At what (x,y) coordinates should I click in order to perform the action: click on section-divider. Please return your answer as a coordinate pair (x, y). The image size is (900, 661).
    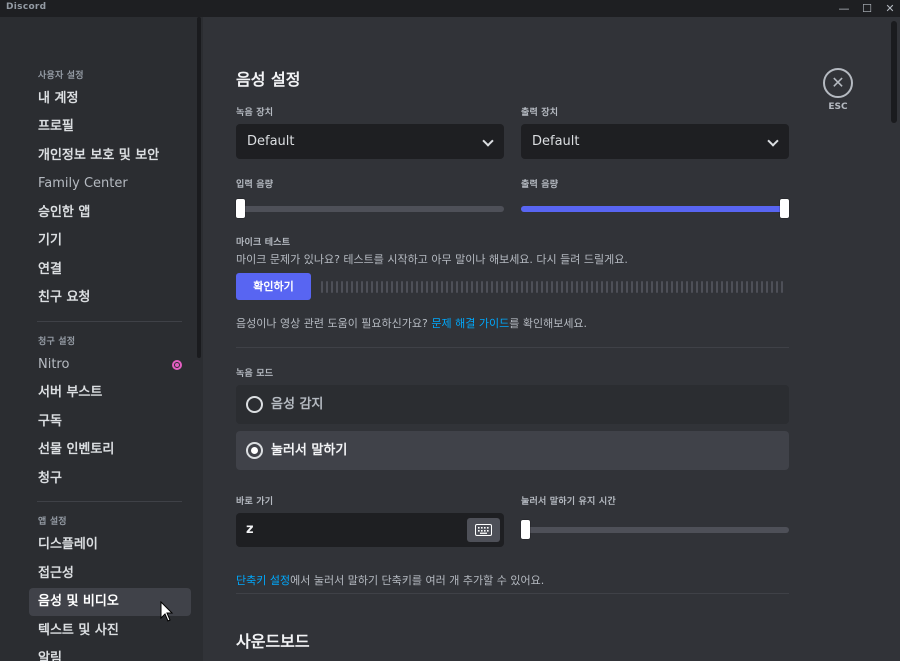
    Looking at the image, I should click on (512, 347).